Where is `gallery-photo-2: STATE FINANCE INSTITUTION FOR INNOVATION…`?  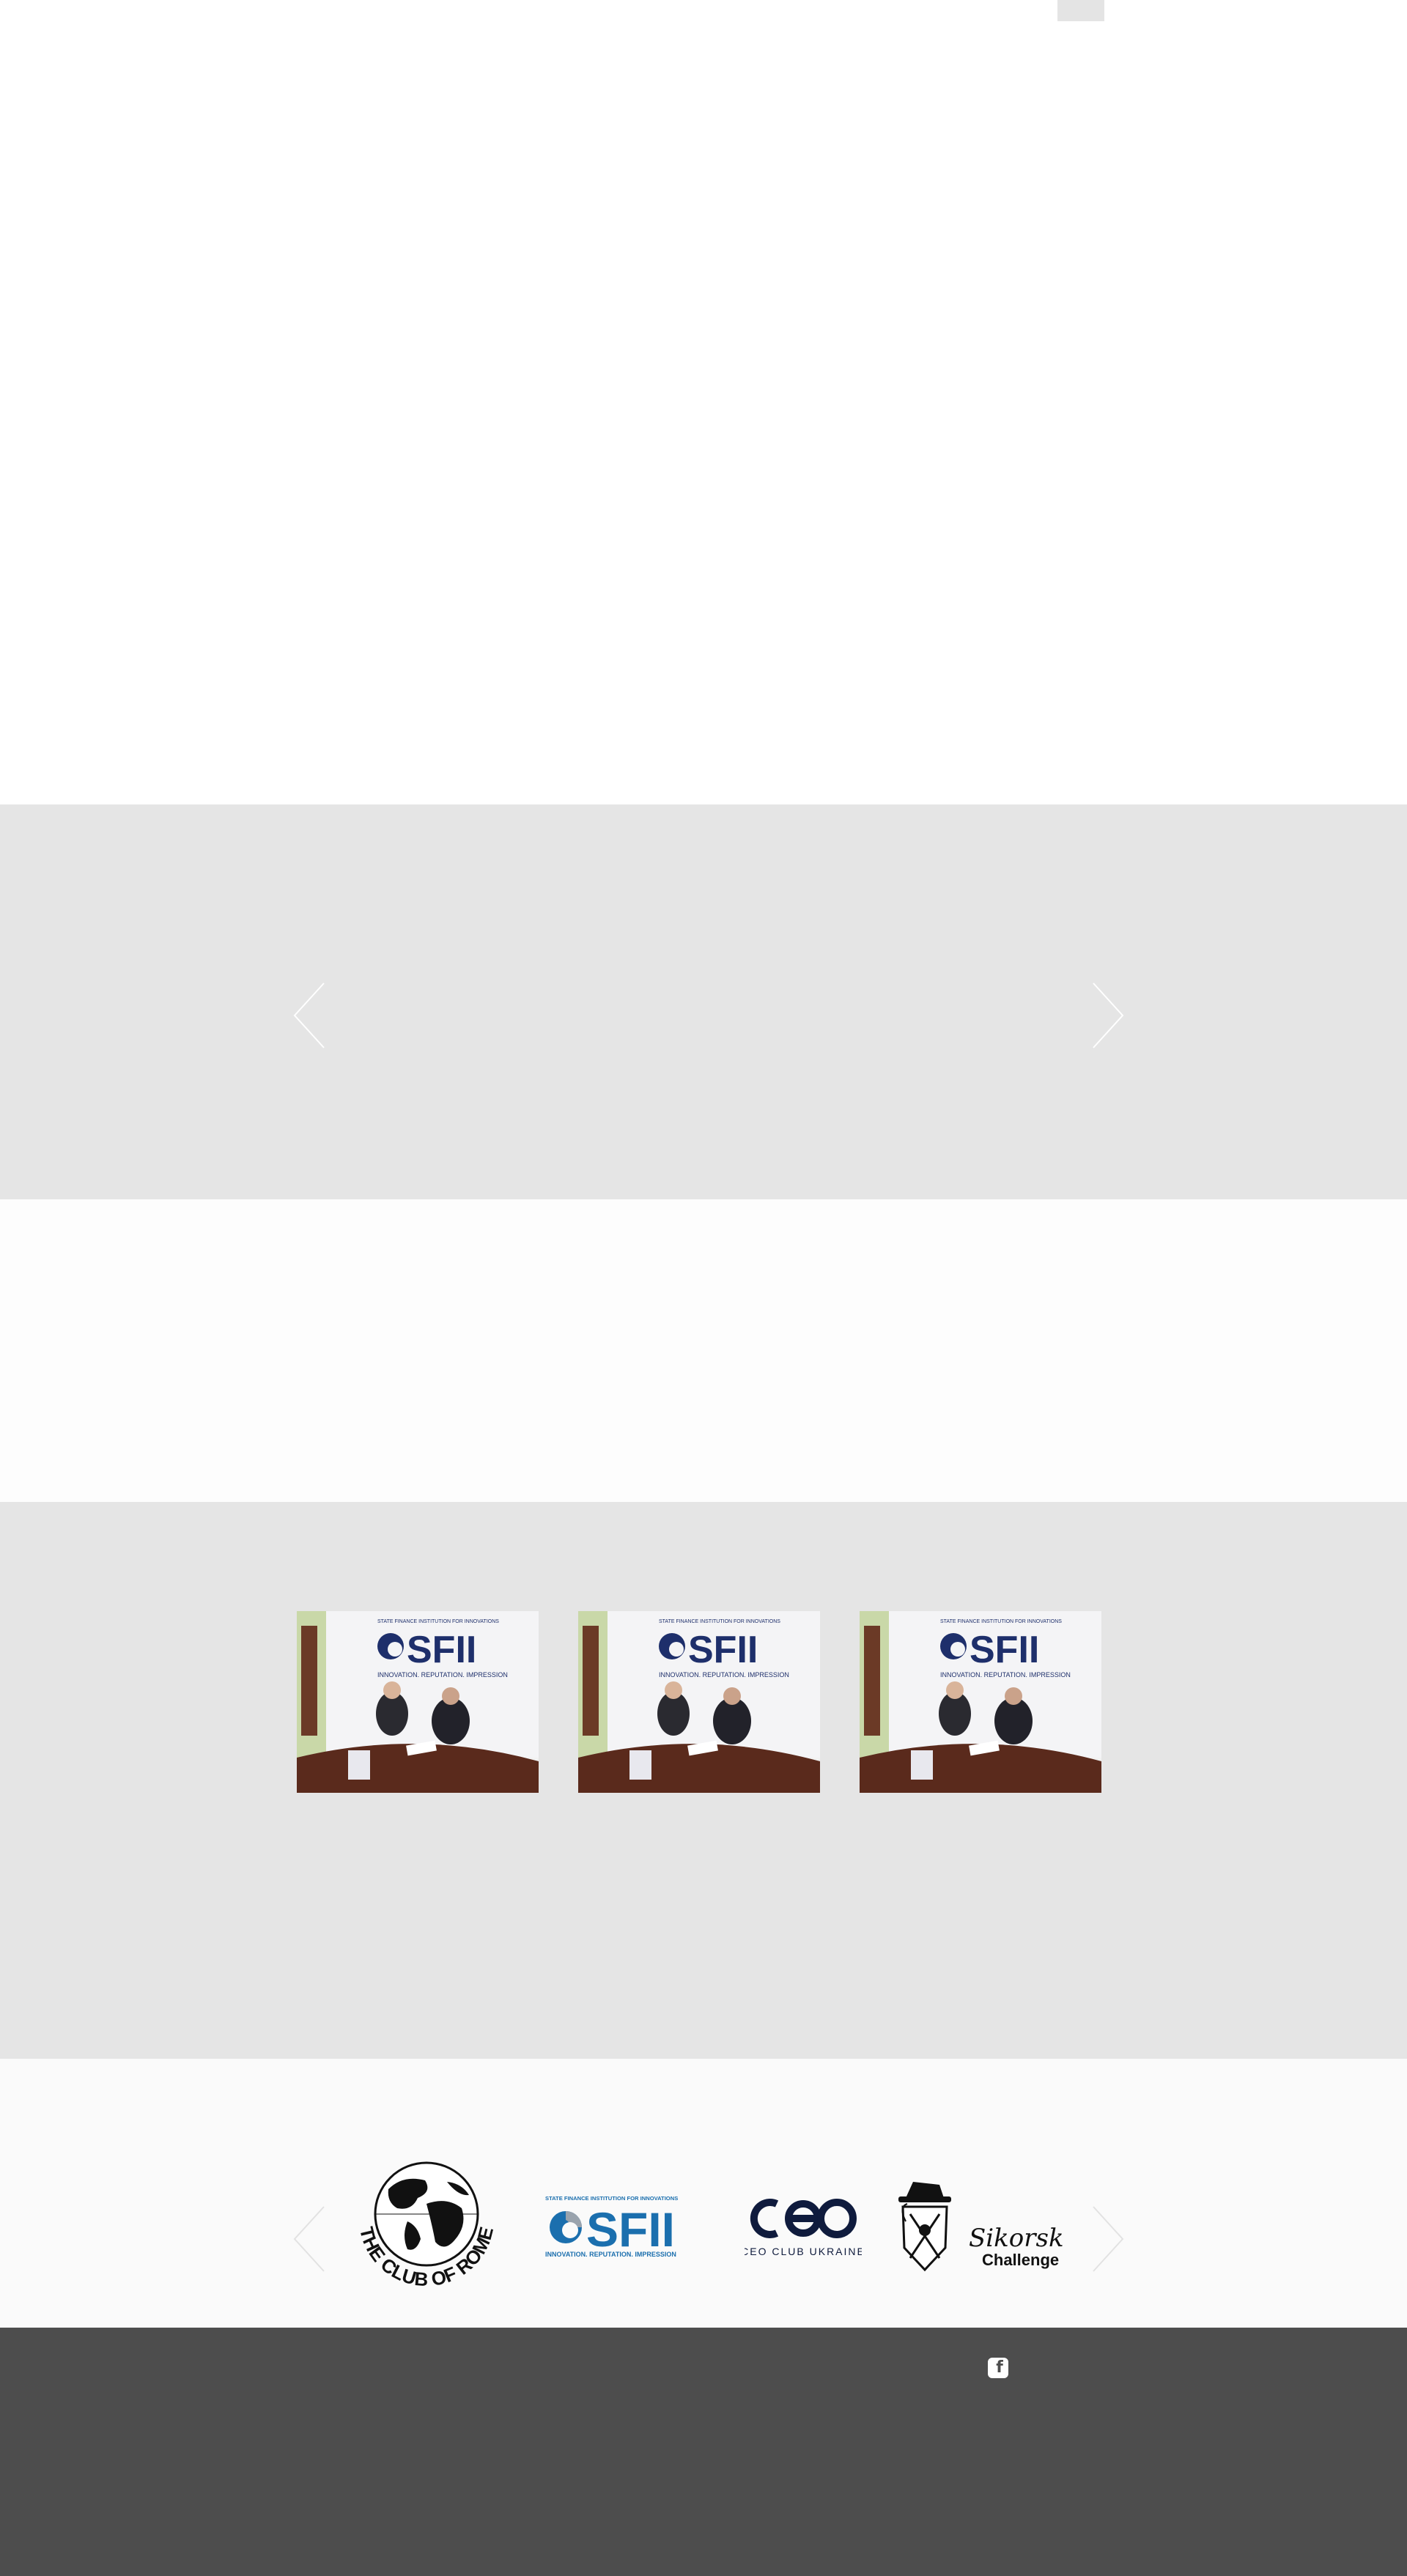
gallery-photo-2: STATE FINANCE INSTITUTION FOR INNOVATION… is located at coordinates (699, 1702).